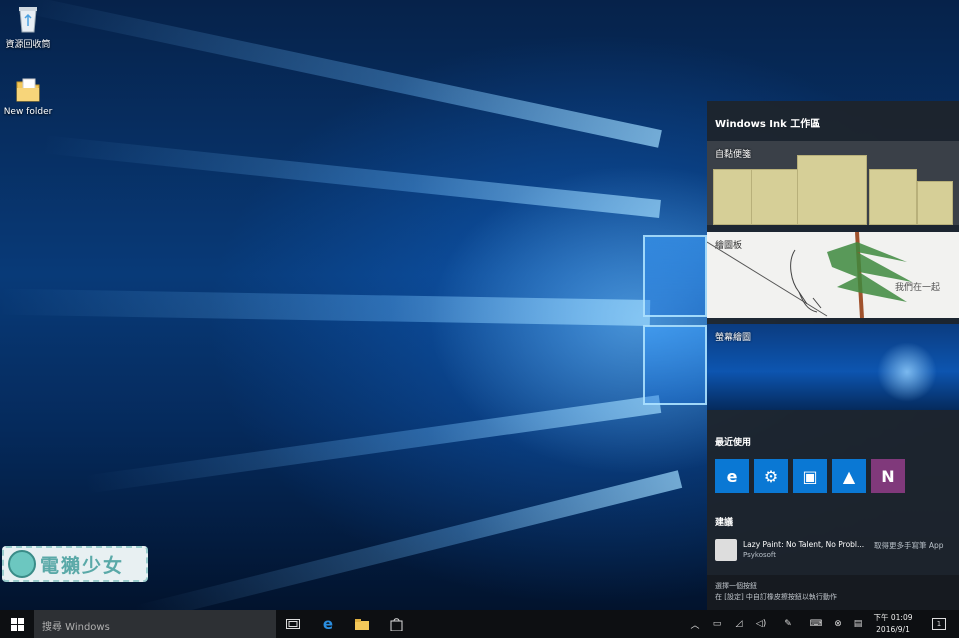 The image size is (959, 638). I want to click on windows-logo-icon, so click(17, 624).